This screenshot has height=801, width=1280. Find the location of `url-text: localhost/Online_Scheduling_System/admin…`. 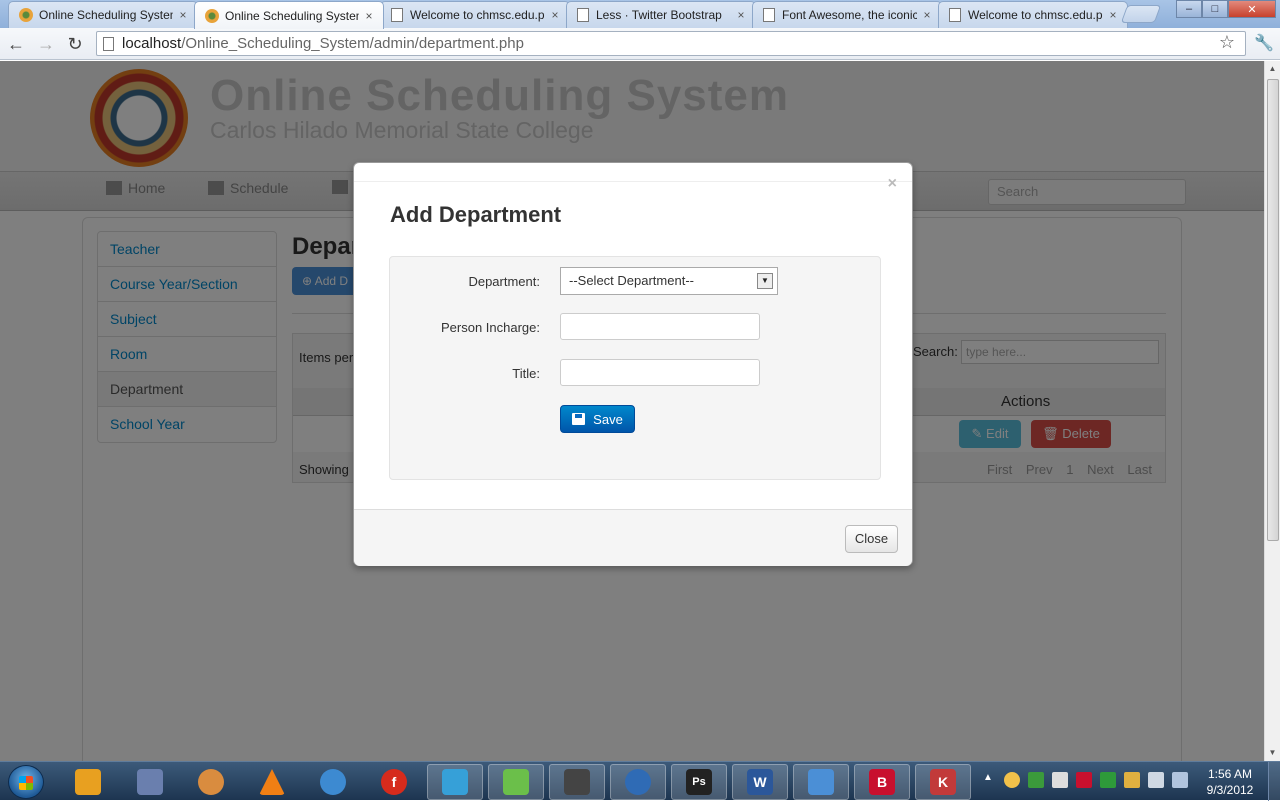

url-text: localhost/Online_Scheduling_System/admin… is located at coordinates (323, 43).